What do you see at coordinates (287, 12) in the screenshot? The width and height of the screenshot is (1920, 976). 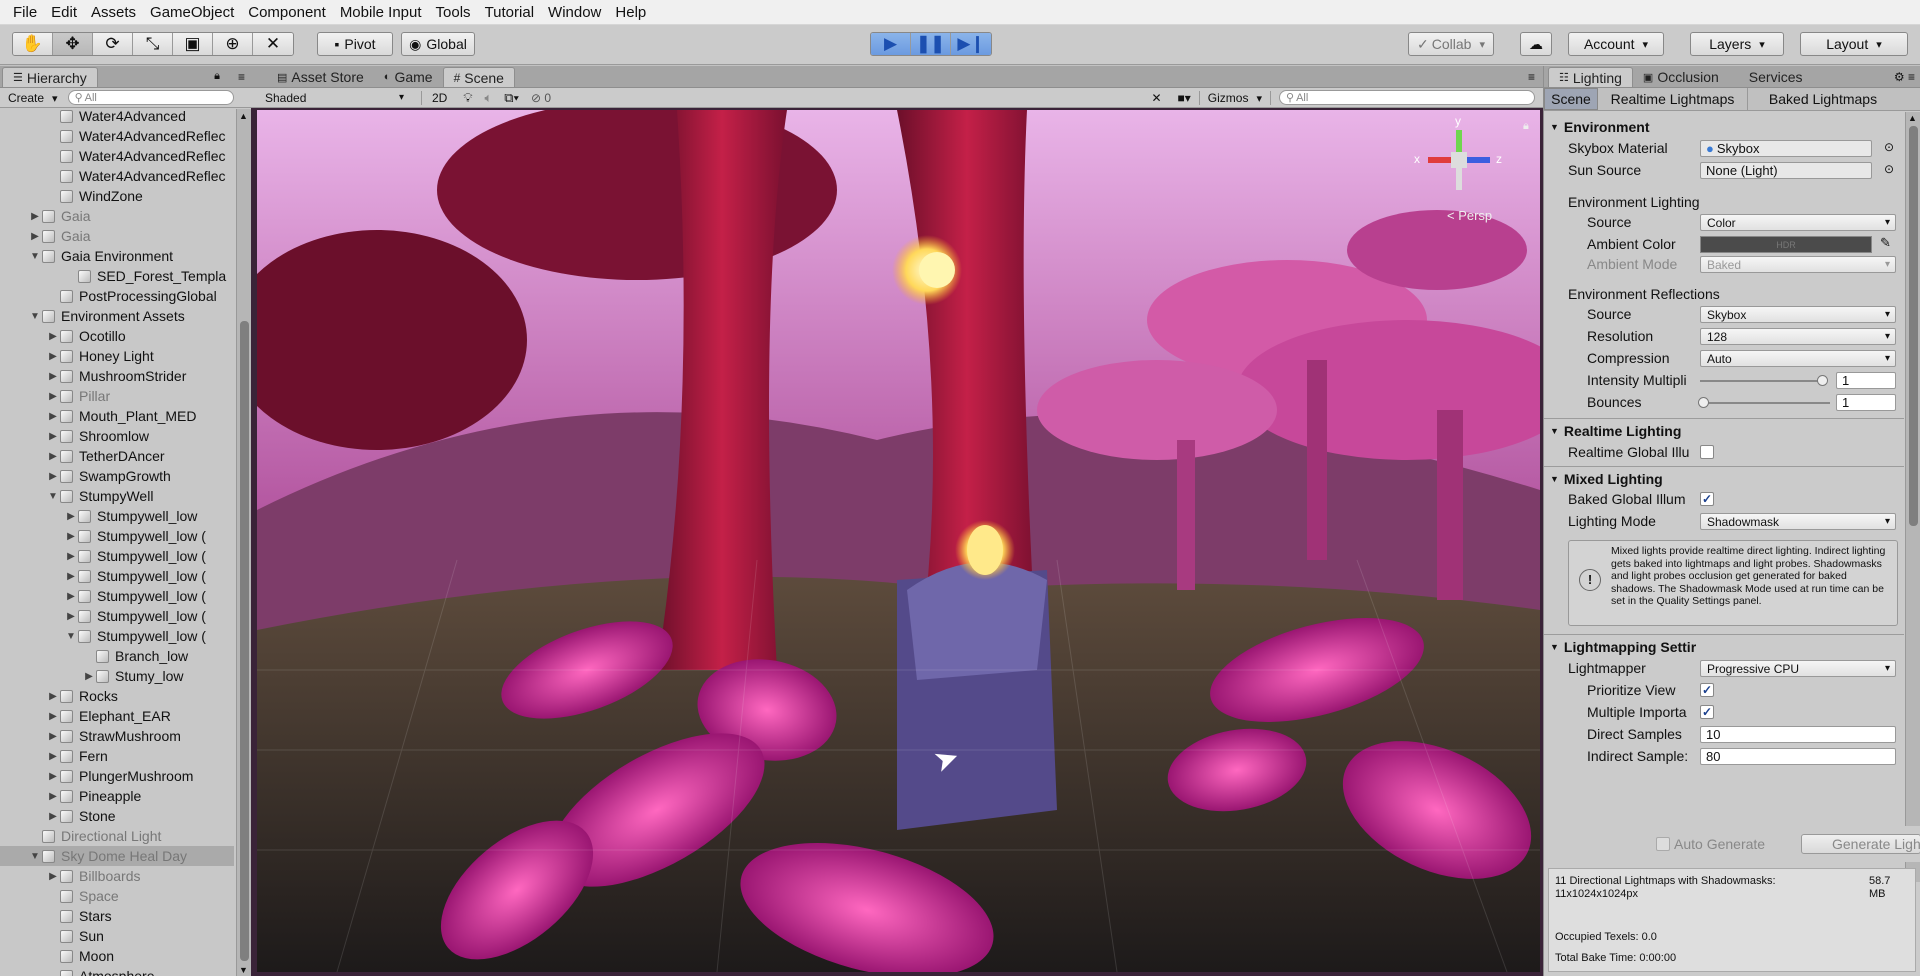 I see `menu-item-component: Component` at bounding box center [287, 12].